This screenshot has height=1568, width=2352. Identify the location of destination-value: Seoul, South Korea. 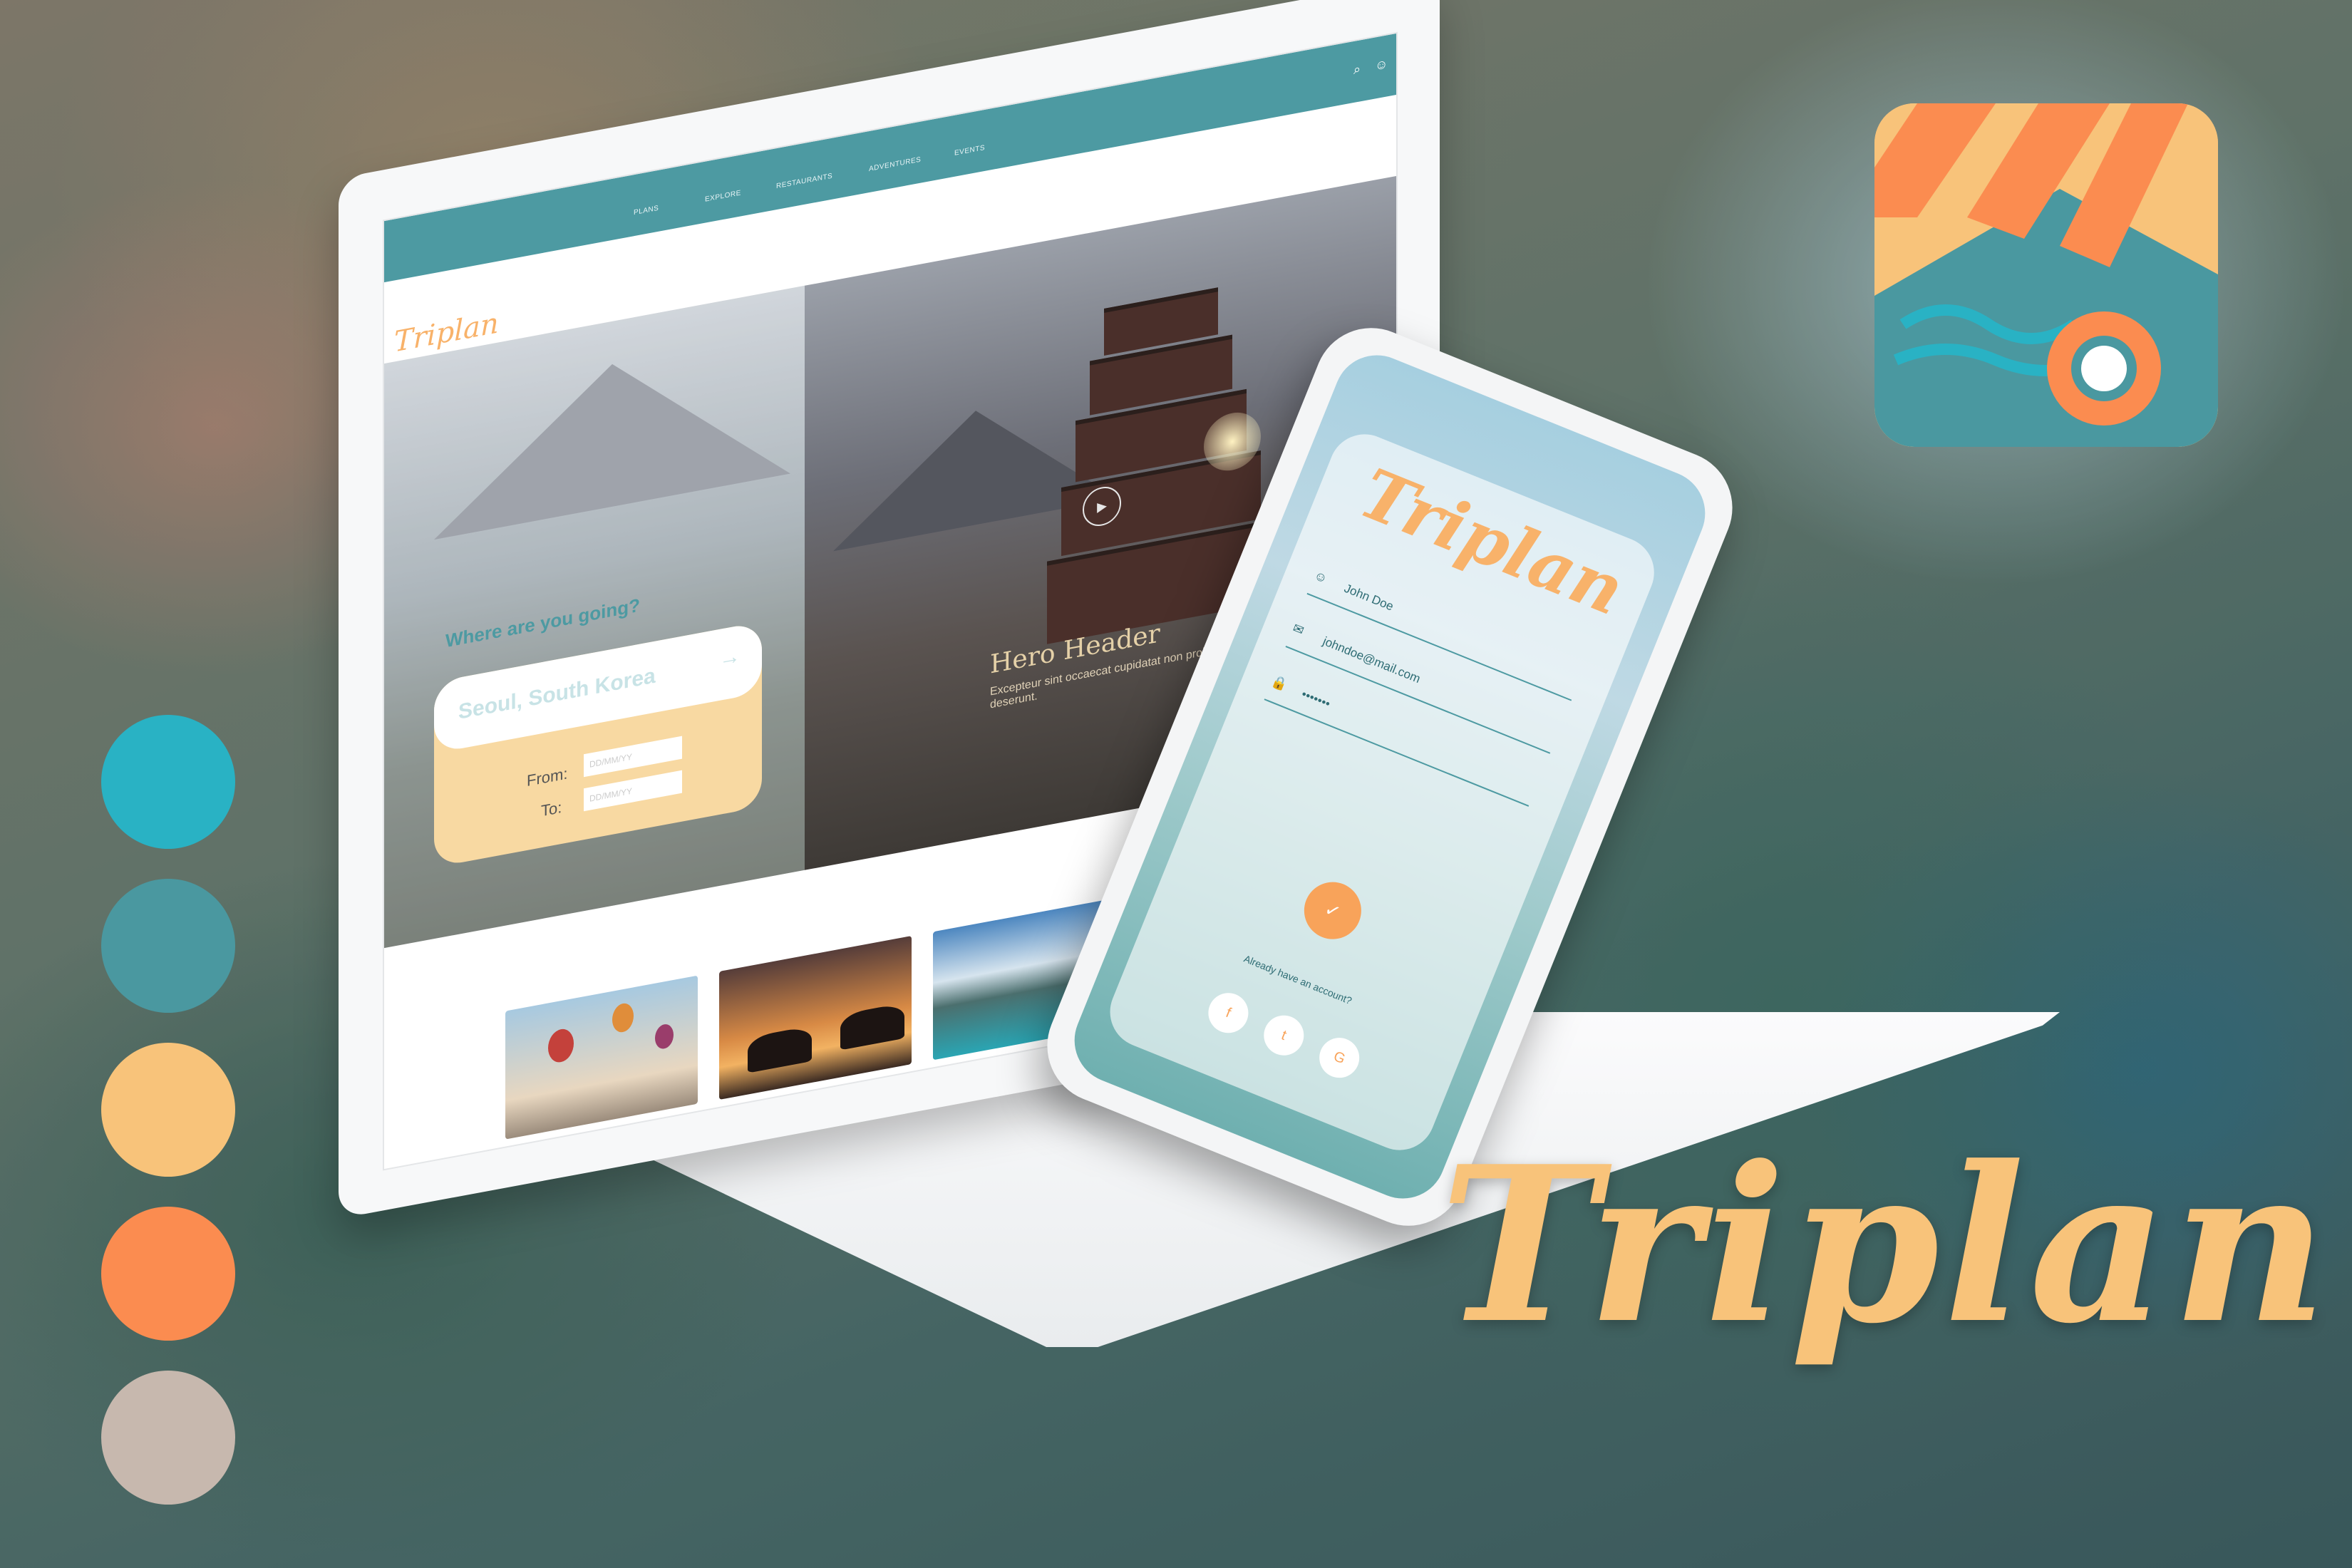
(557, 694).